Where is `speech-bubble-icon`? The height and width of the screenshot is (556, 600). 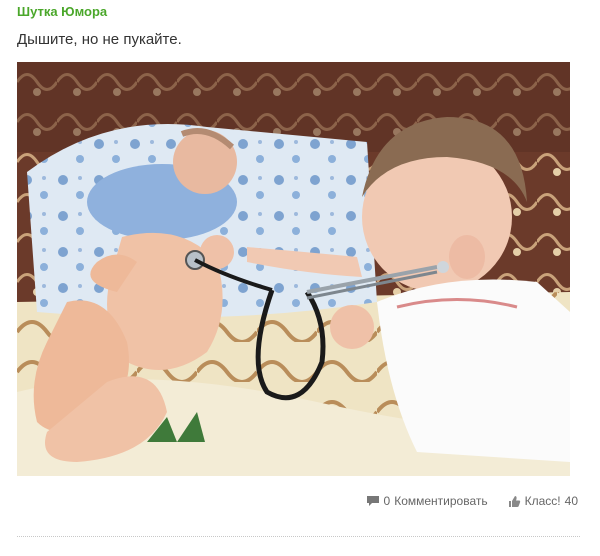
speech-bubble-icon is located at coordinates (372, 501).